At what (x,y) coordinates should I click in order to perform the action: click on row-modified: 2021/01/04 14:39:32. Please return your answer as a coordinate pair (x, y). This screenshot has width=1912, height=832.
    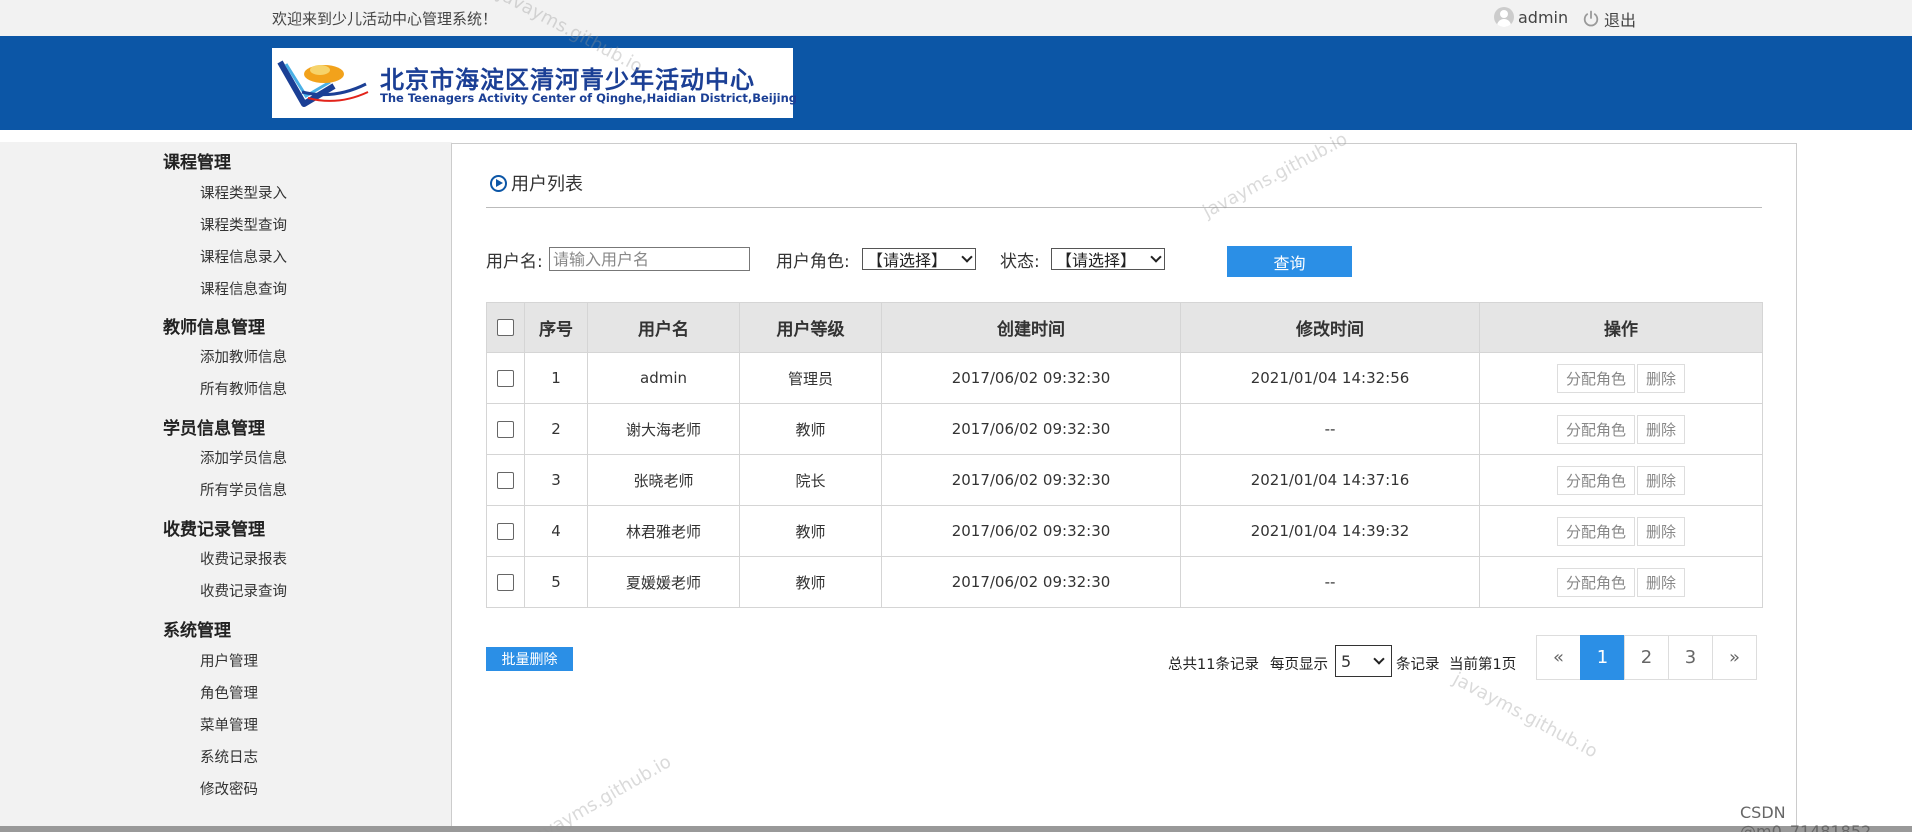
    Looking at the image, I should click on (1330, 531).